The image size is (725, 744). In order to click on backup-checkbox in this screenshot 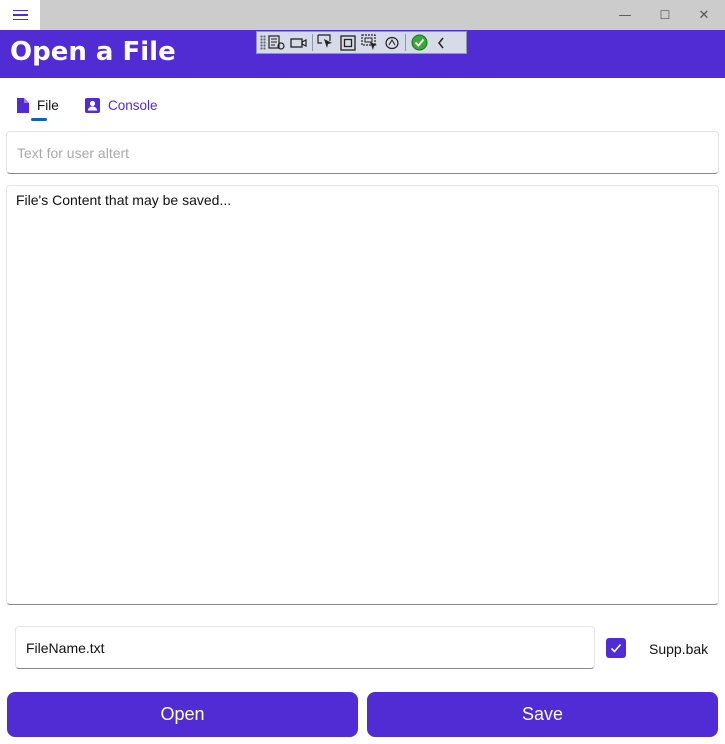, I will do `click(616, 648)`.